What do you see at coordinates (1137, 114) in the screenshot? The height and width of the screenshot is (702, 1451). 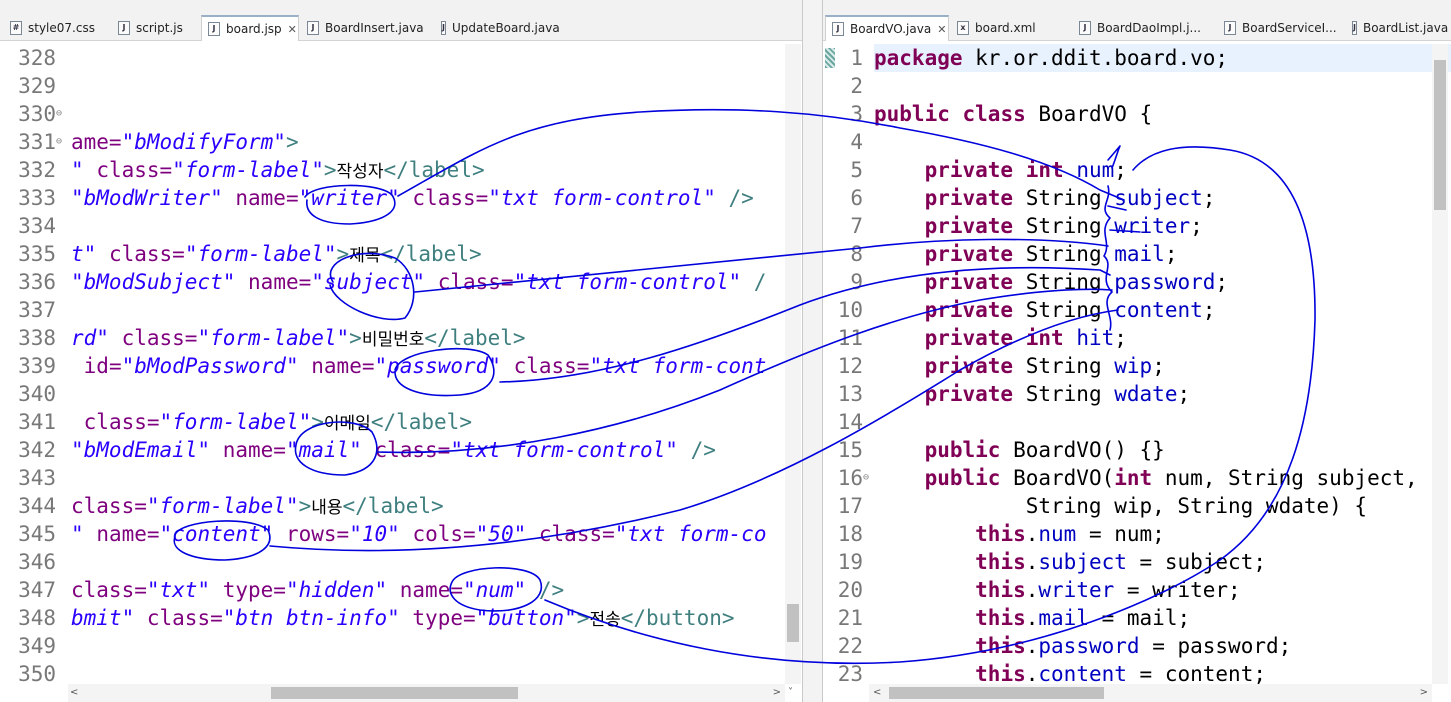 I see `code-line: 3 public class BoardVO {` at bounding box center [1137, 114].